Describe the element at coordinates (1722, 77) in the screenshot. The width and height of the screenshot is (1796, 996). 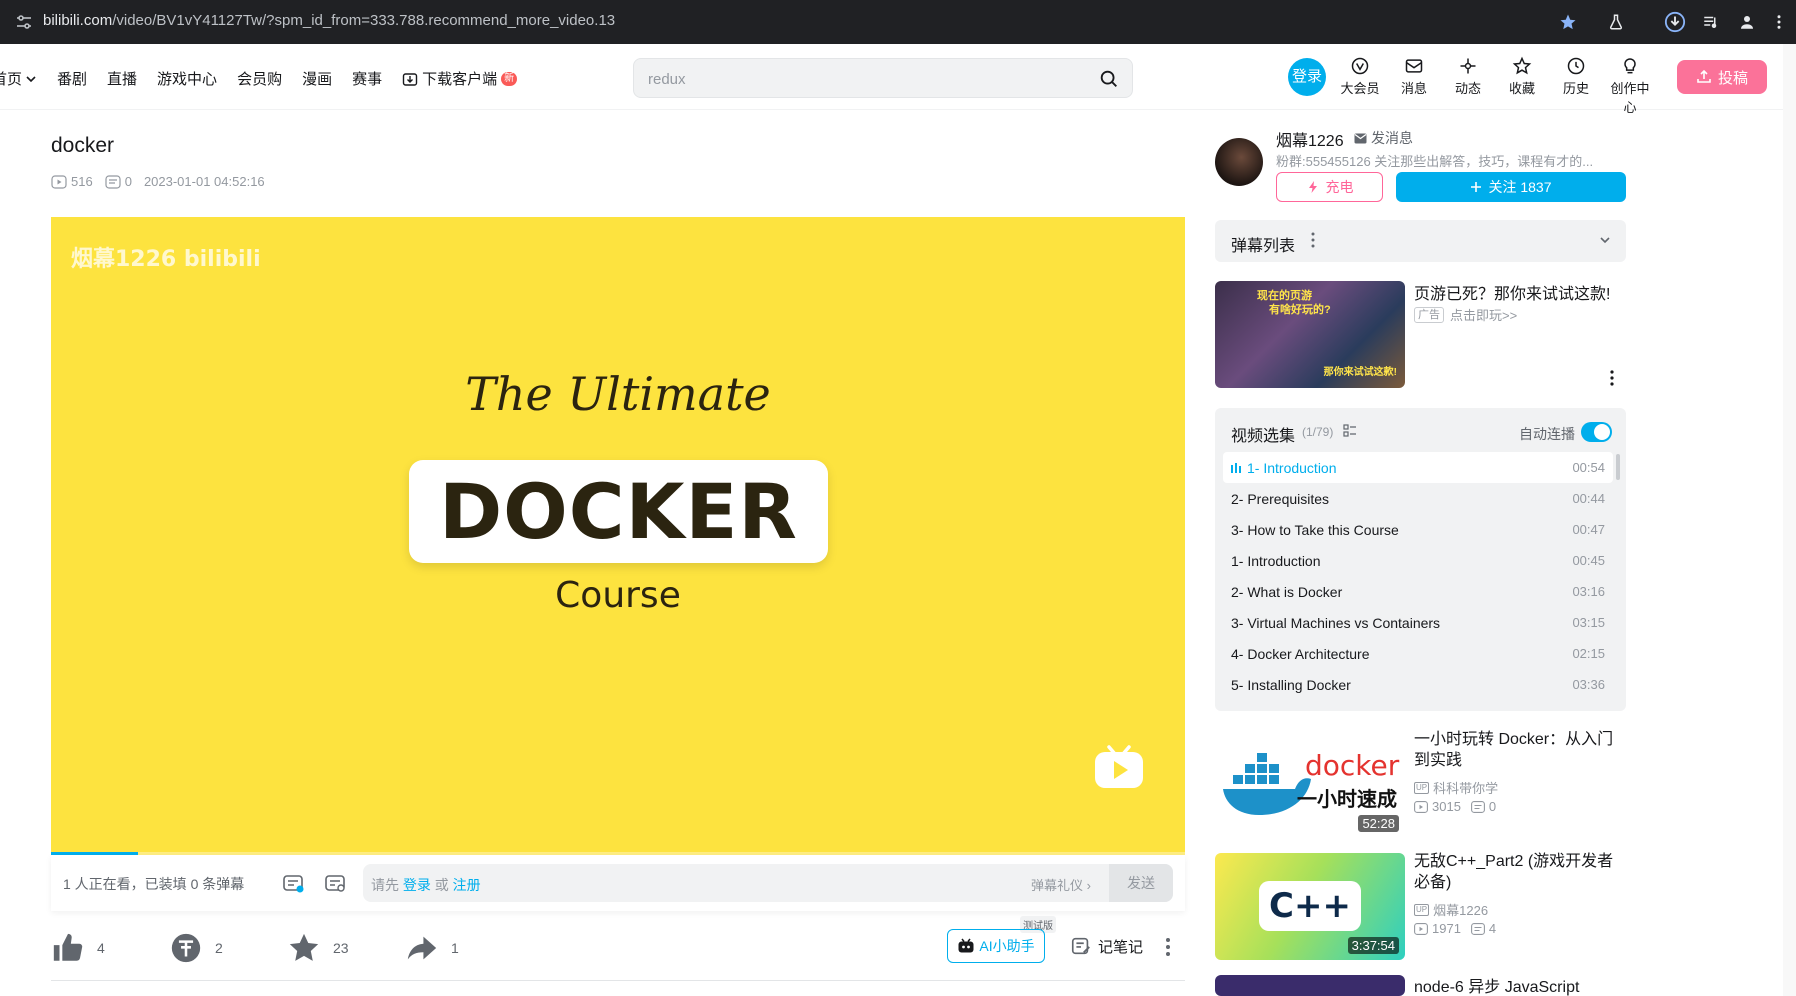
I see `upload-button: 投稿` at that location.